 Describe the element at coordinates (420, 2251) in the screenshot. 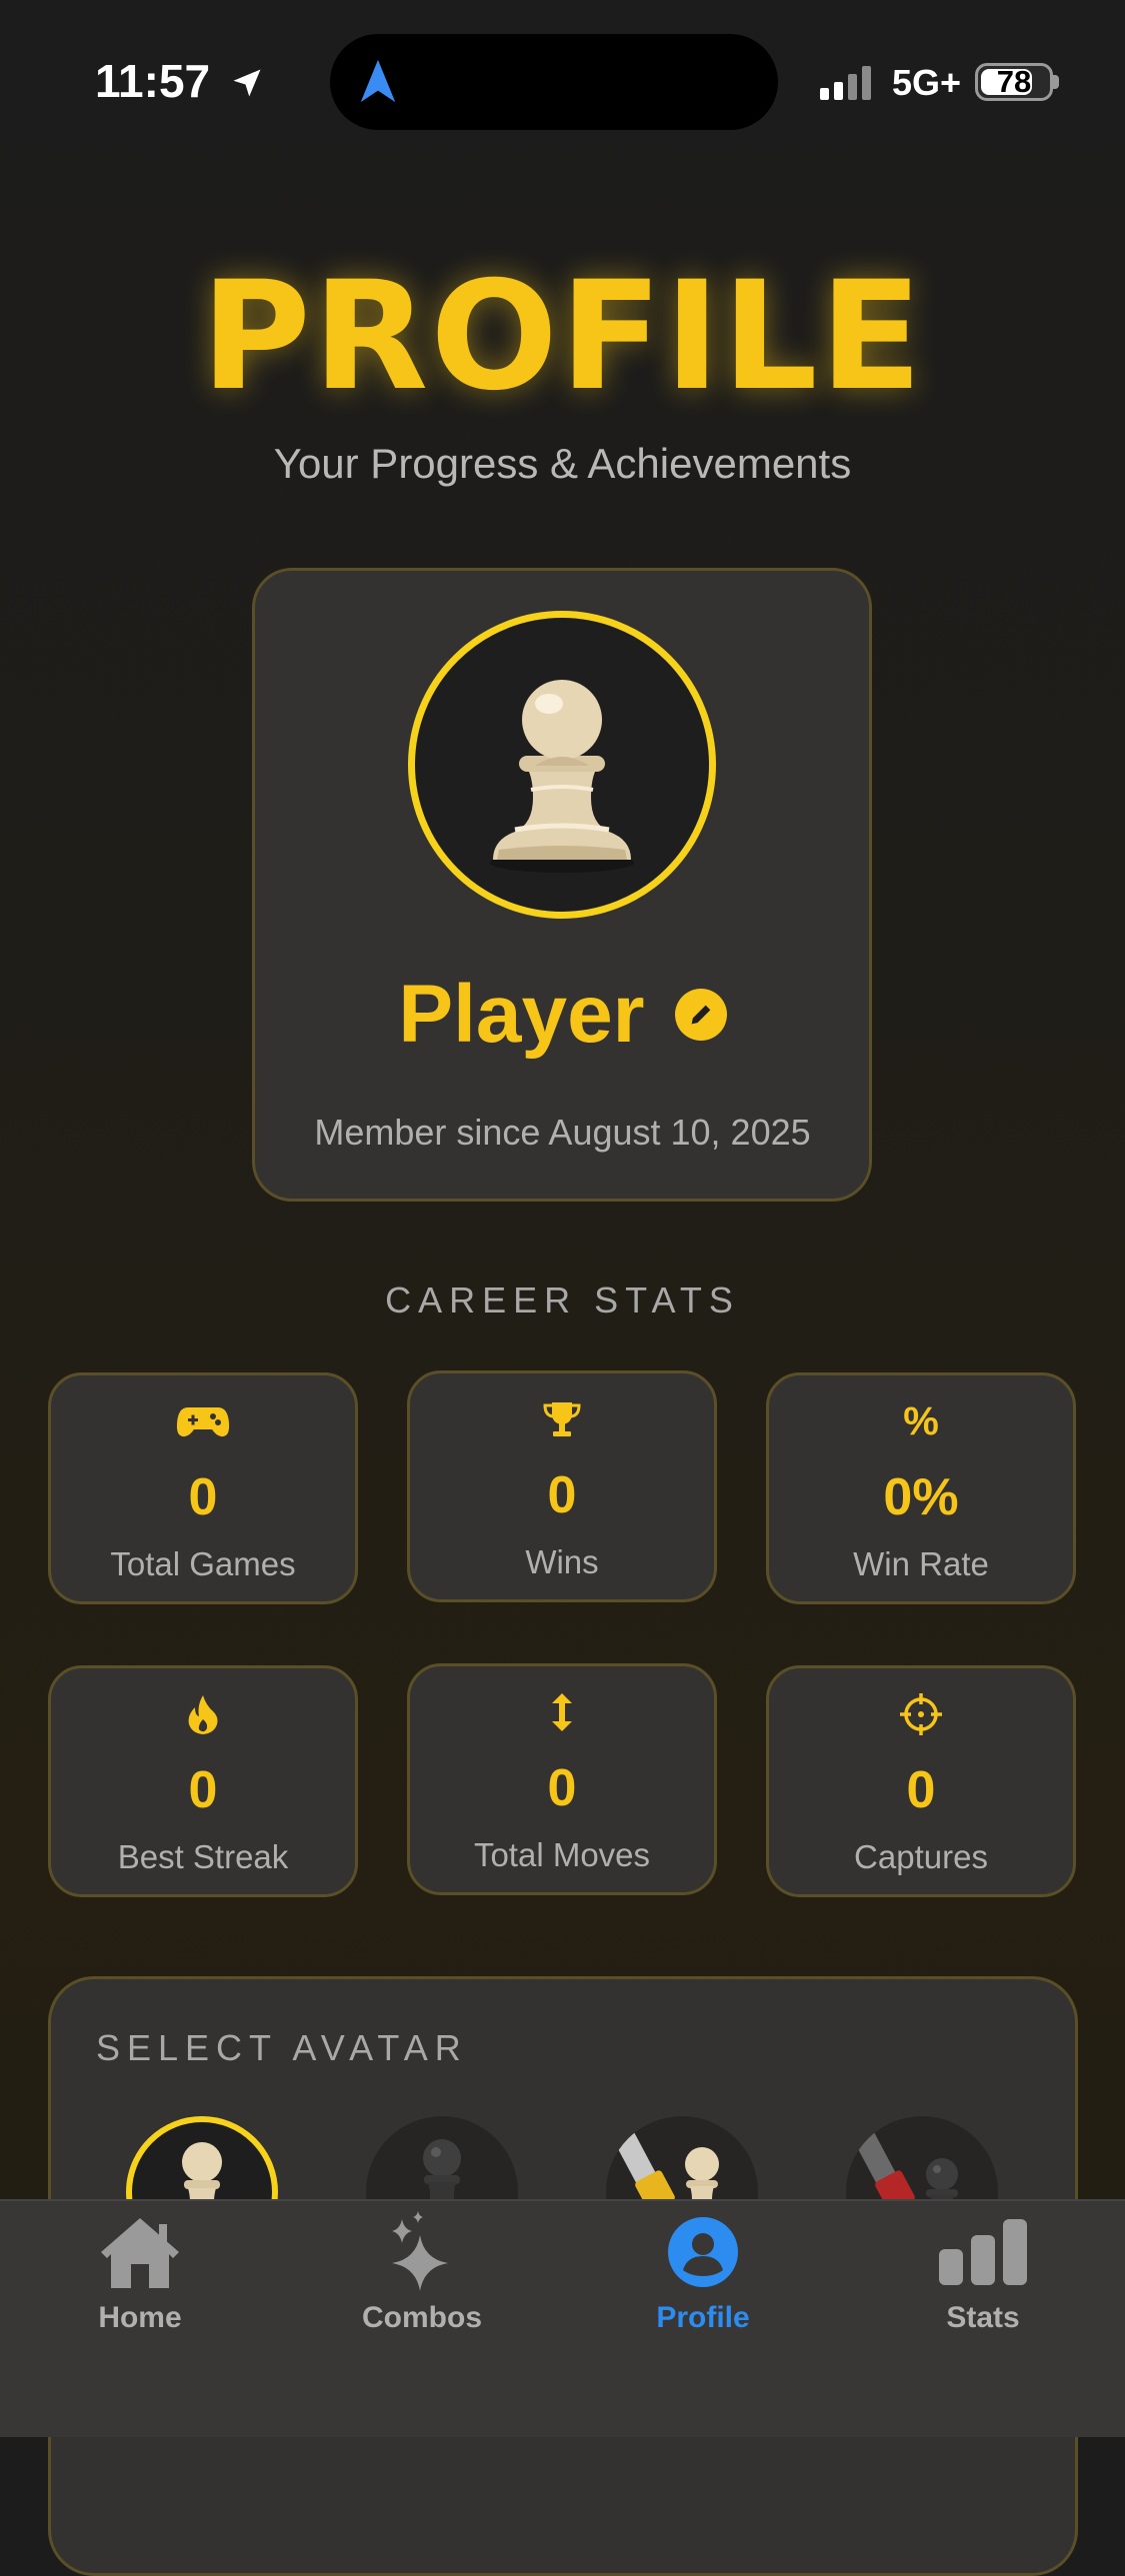

I see `sparkles-icon` at that location.